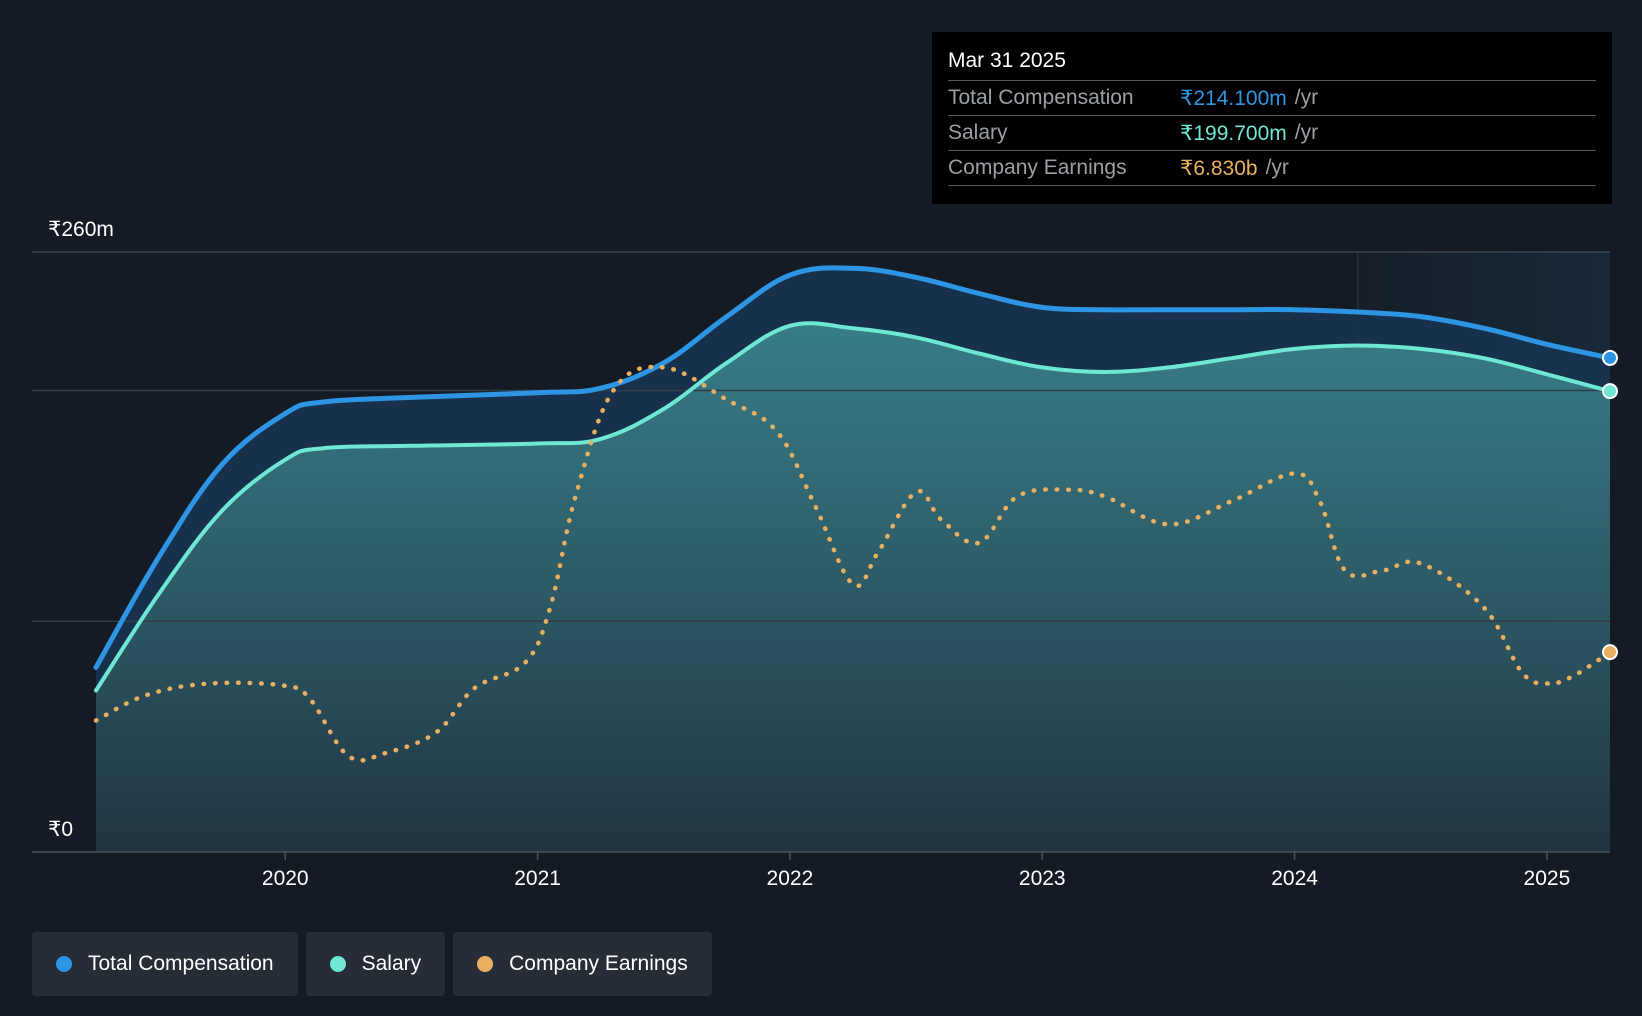 The image size is (1642, 1016). I want to click on tooltip-row-salary: Salary ₹199.700m /yr, so click(1272, 133).